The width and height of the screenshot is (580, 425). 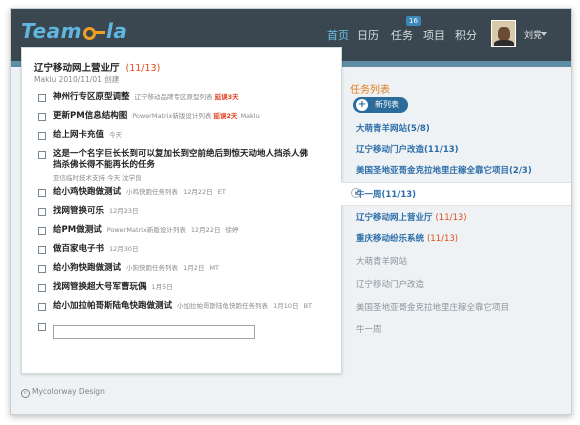 I want to click on task-list: 小加拉帕哥斯陆龟快跑任务列表, so click(x=222, y=306).